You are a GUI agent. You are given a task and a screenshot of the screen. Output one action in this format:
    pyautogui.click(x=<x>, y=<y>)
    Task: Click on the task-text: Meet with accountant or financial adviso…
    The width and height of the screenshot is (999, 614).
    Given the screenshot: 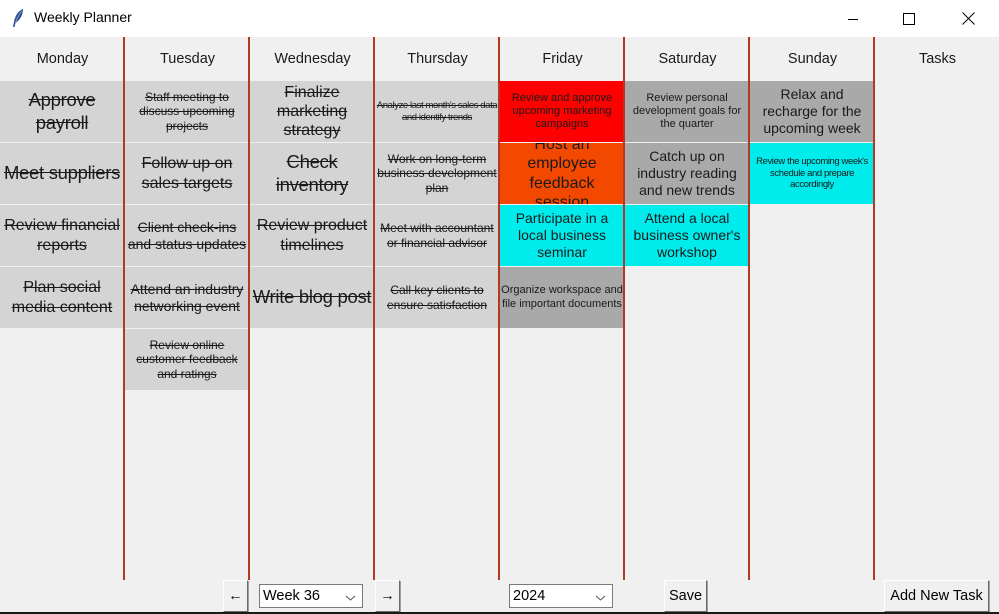 What is the action you would take?
    pyautogui.click(x=437, y=235)
    